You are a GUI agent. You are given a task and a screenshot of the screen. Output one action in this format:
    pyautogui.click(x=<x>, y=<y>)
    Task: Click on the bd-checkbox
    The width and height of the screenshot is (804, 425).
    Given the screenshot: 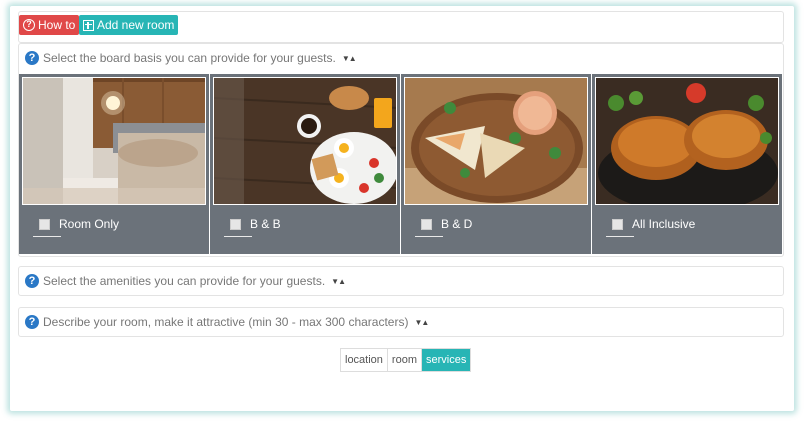 What is the action you would take?
    pyautogui.click(x=426, y=224)
    